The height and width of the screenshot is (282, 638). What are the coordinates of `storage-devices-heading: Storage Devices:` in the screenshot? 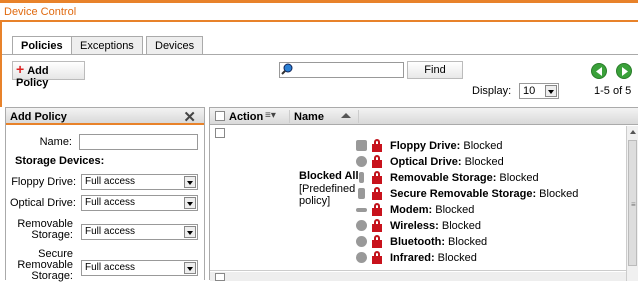 It's located at (60, 161).